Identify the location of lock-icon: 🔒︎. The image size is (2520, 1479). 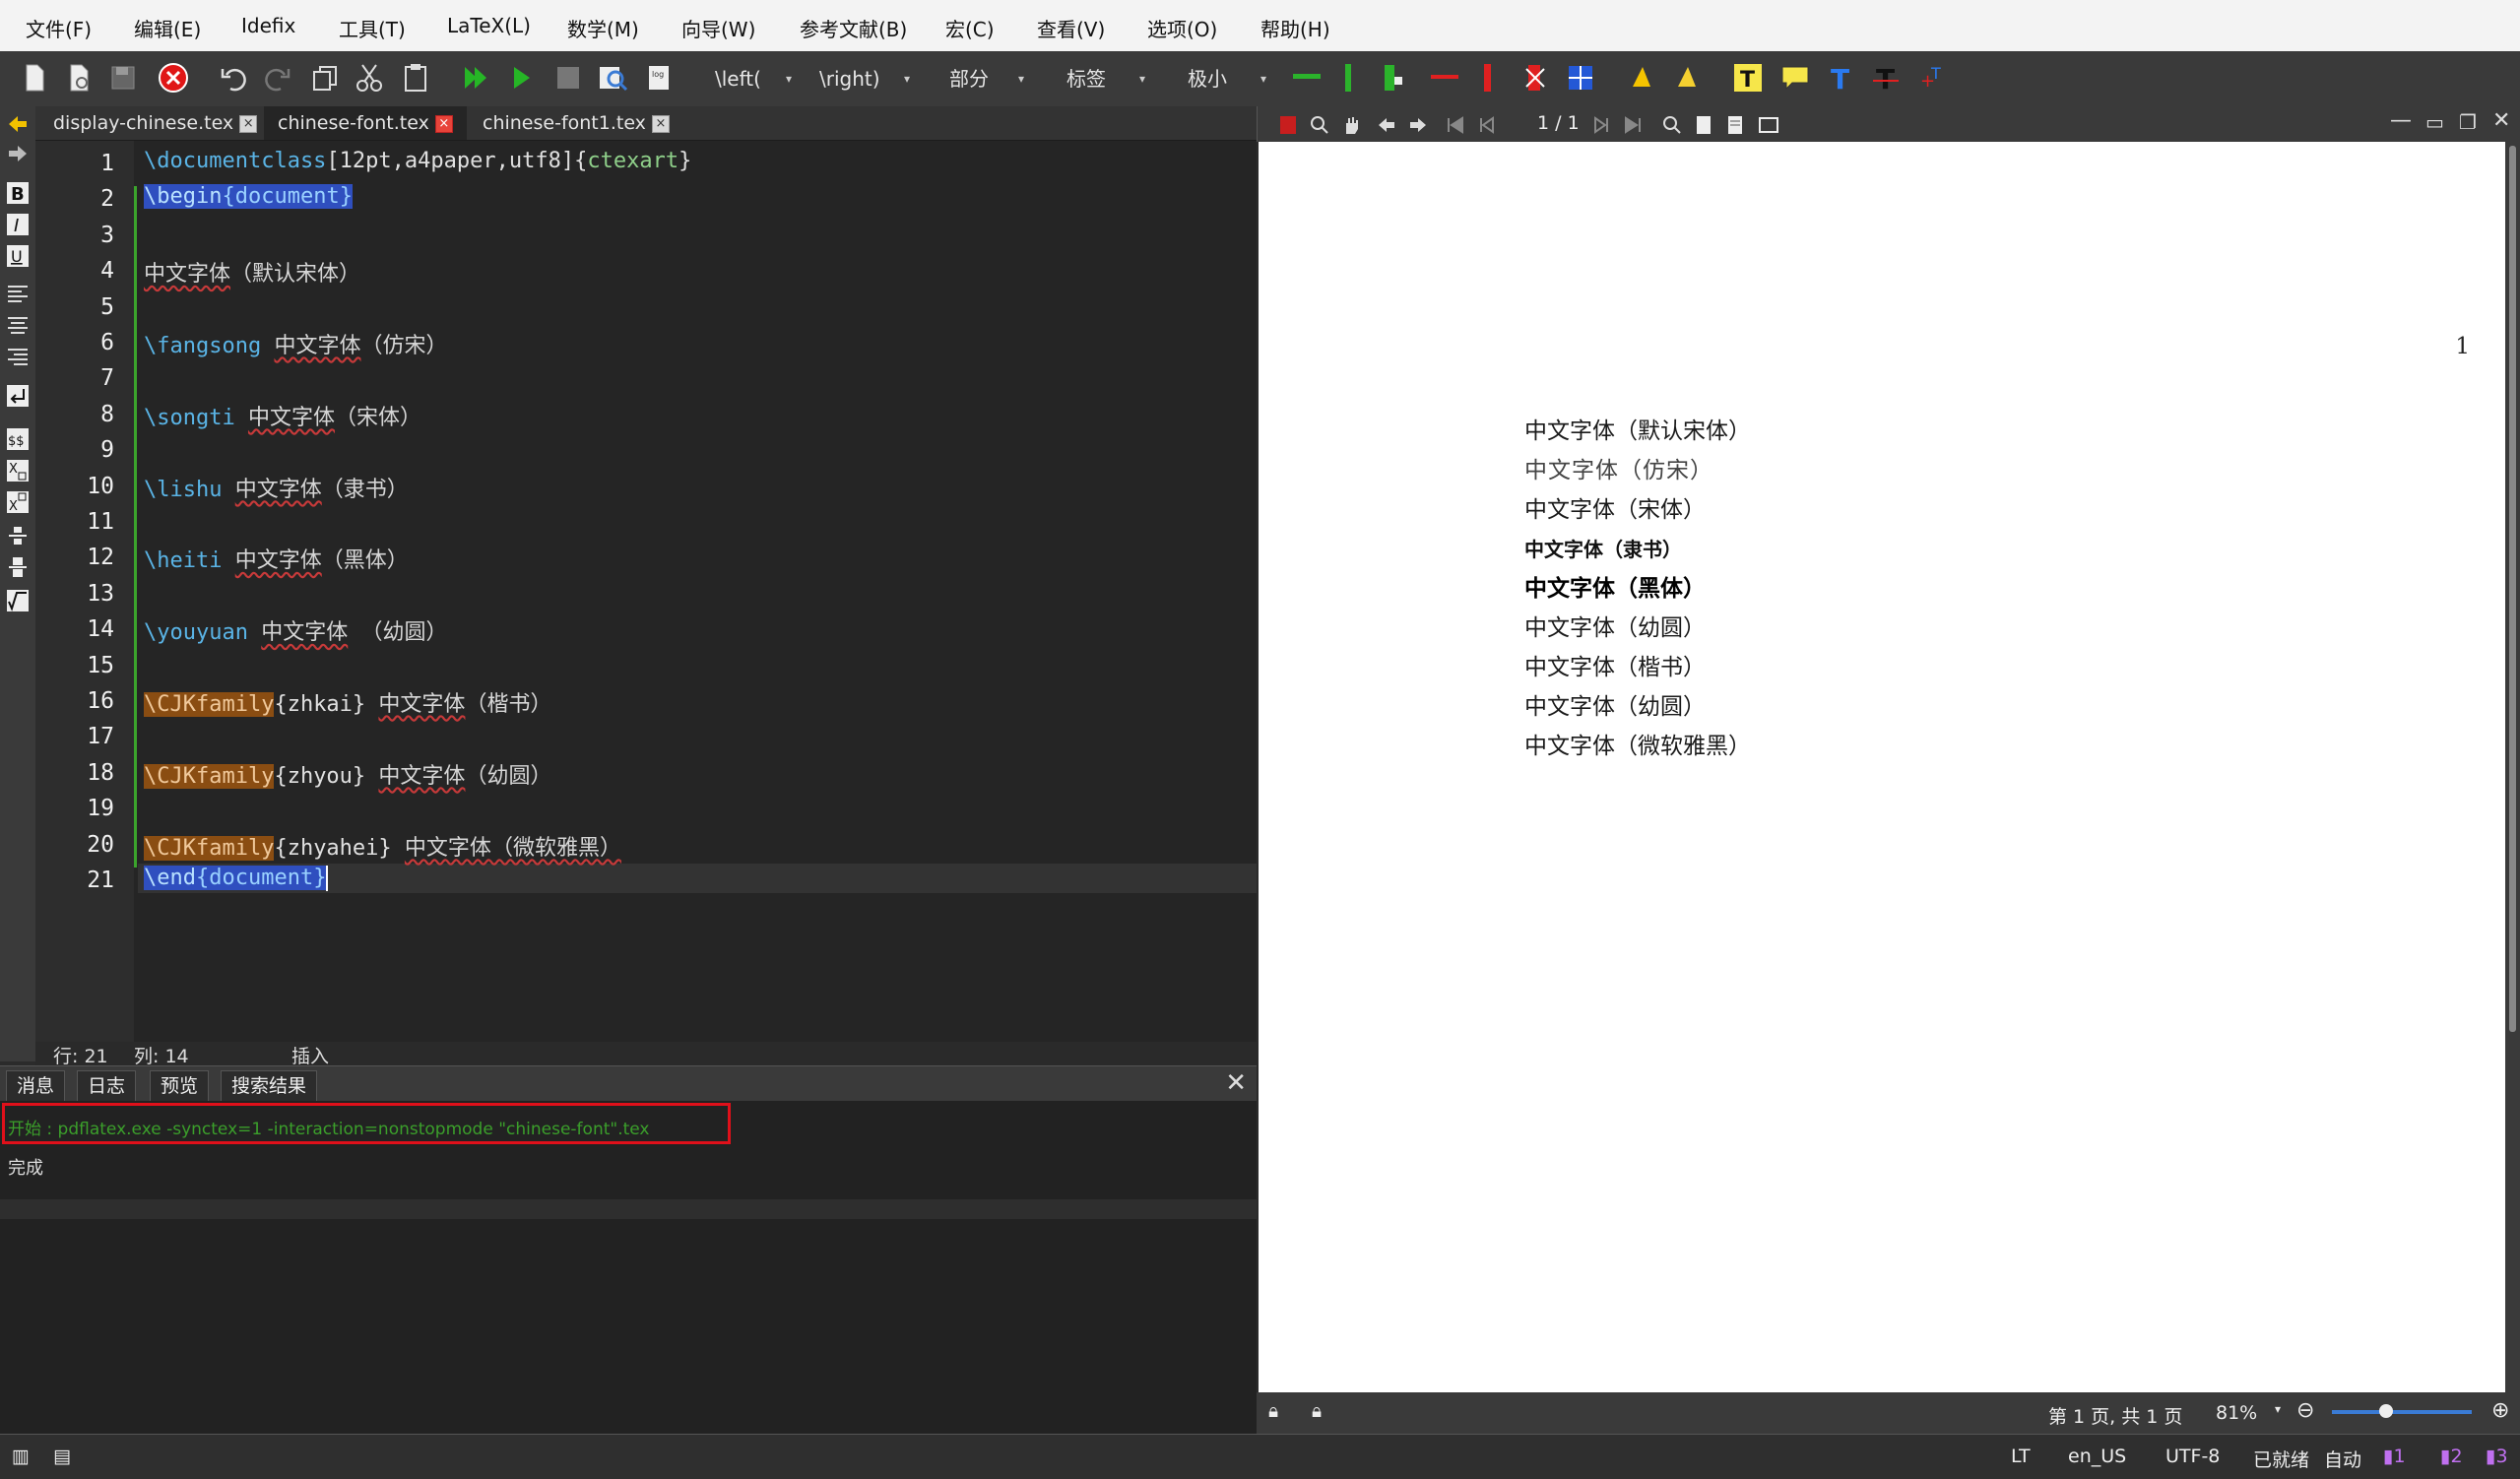
(1273, 1411).